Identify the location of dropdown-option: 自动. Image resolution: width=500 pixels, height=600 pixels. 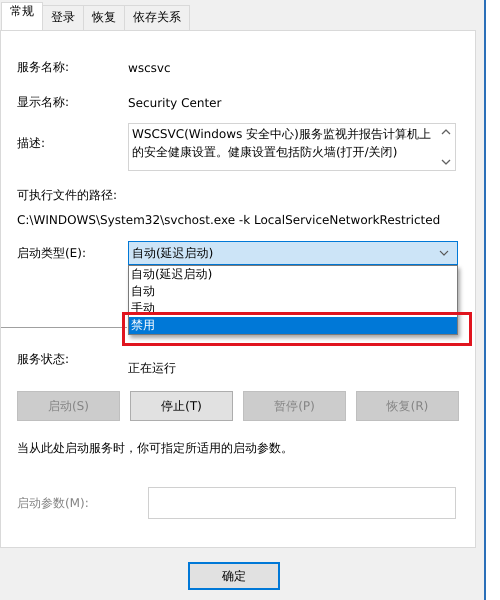
(293, 291).